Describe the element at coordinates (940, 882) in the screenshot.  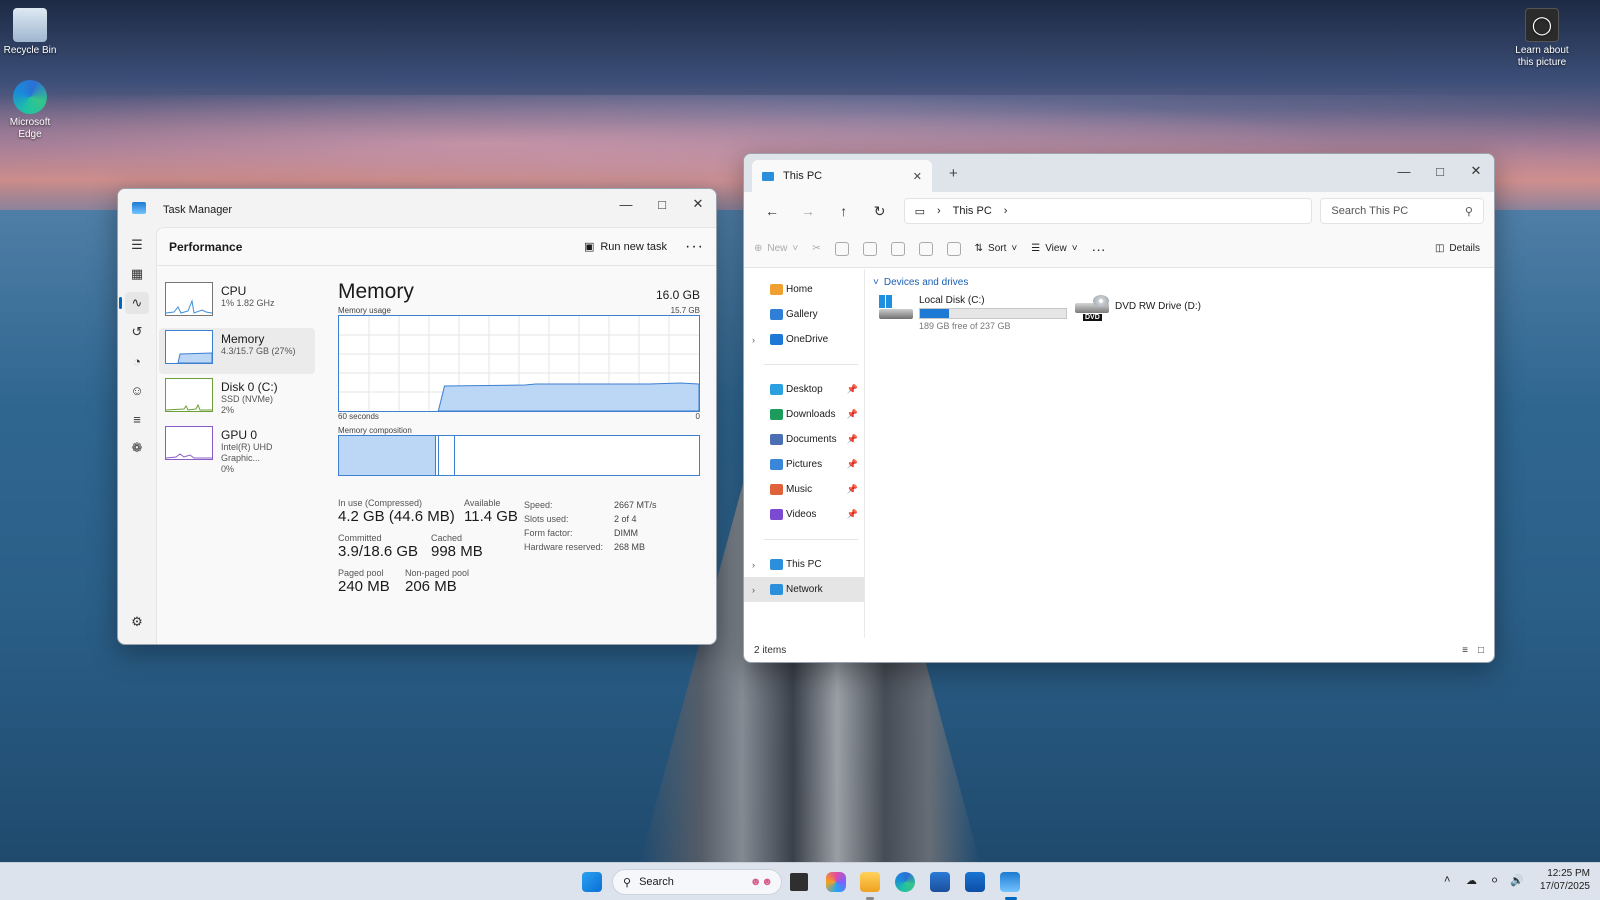
I see `microsoft-store-icon` at that location.